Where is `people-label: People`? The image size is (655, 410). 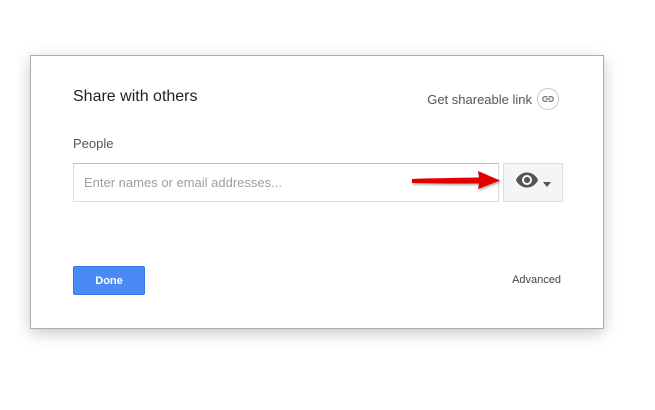 people-label: People is located at coordinates (93, 143).